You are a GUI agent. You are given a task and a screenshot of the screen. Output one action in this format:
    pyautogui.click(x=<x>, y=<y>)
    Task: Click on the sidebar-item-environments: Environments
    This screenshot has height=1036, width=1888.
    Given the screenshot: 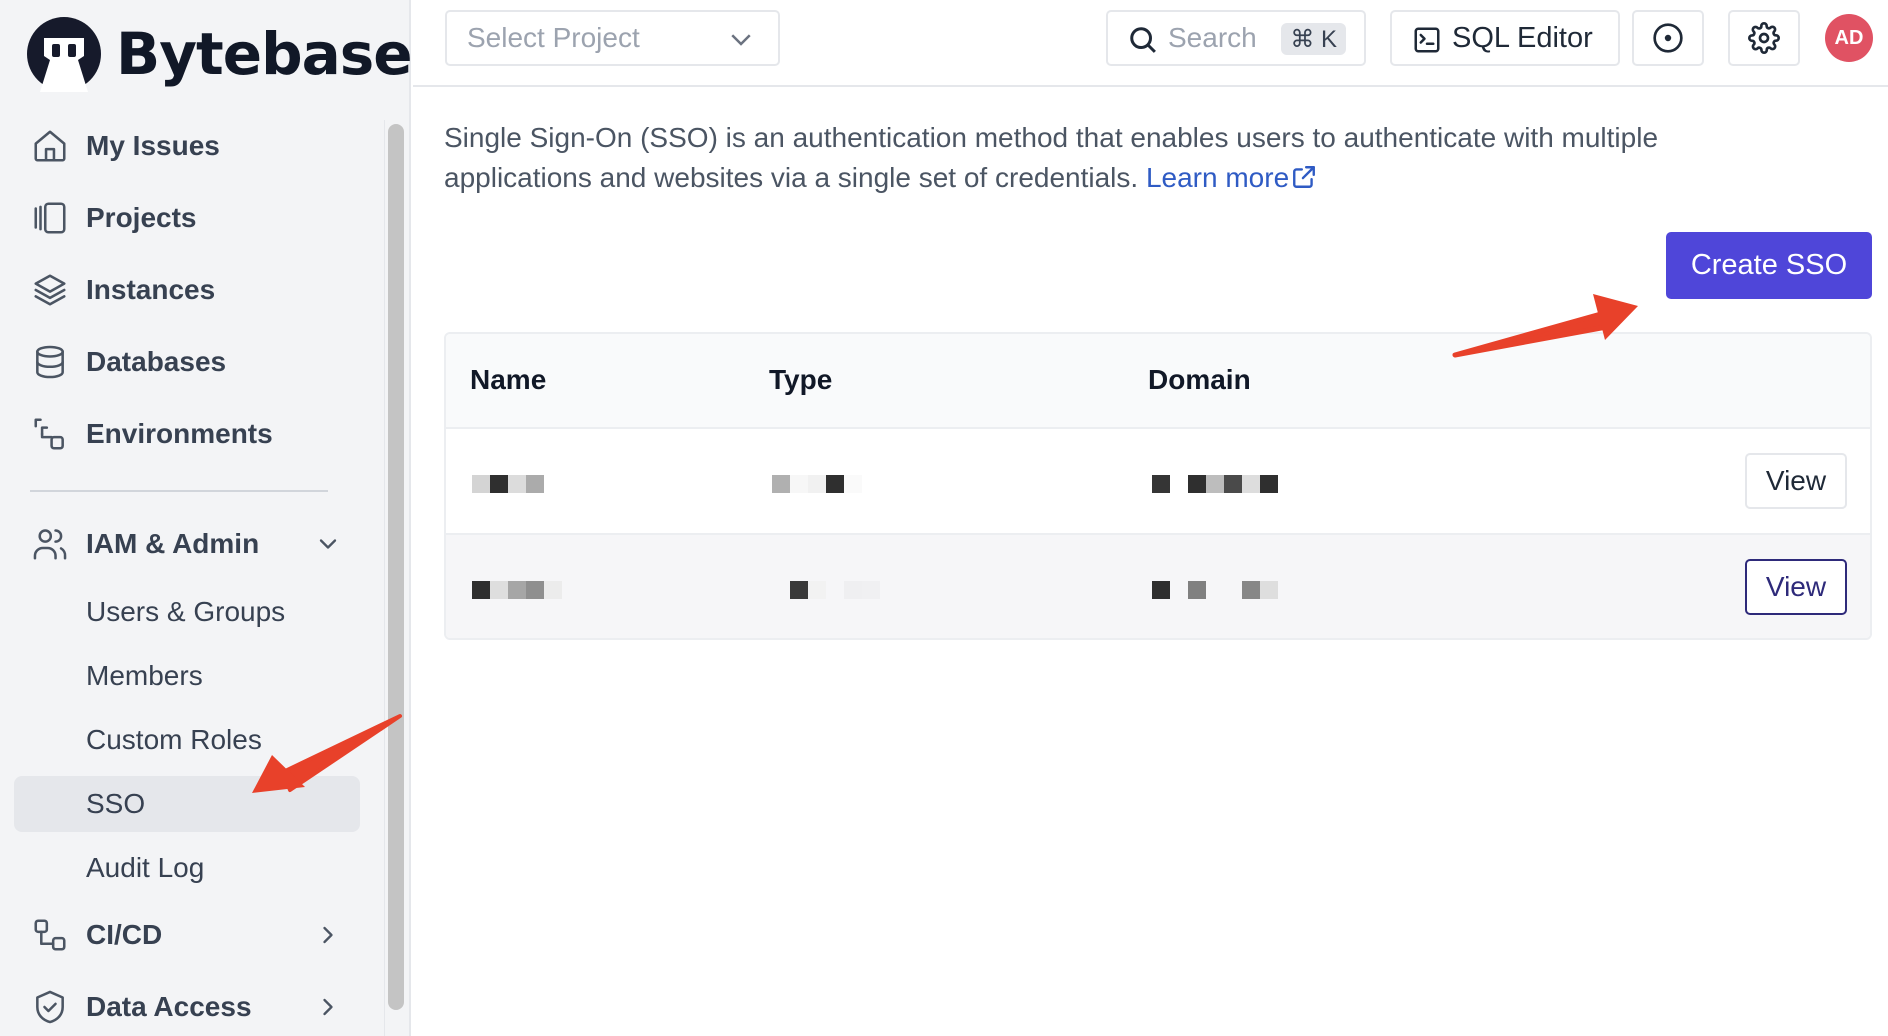 What is the action you would take?
    pyautogui.click(x=187, y=434)
    